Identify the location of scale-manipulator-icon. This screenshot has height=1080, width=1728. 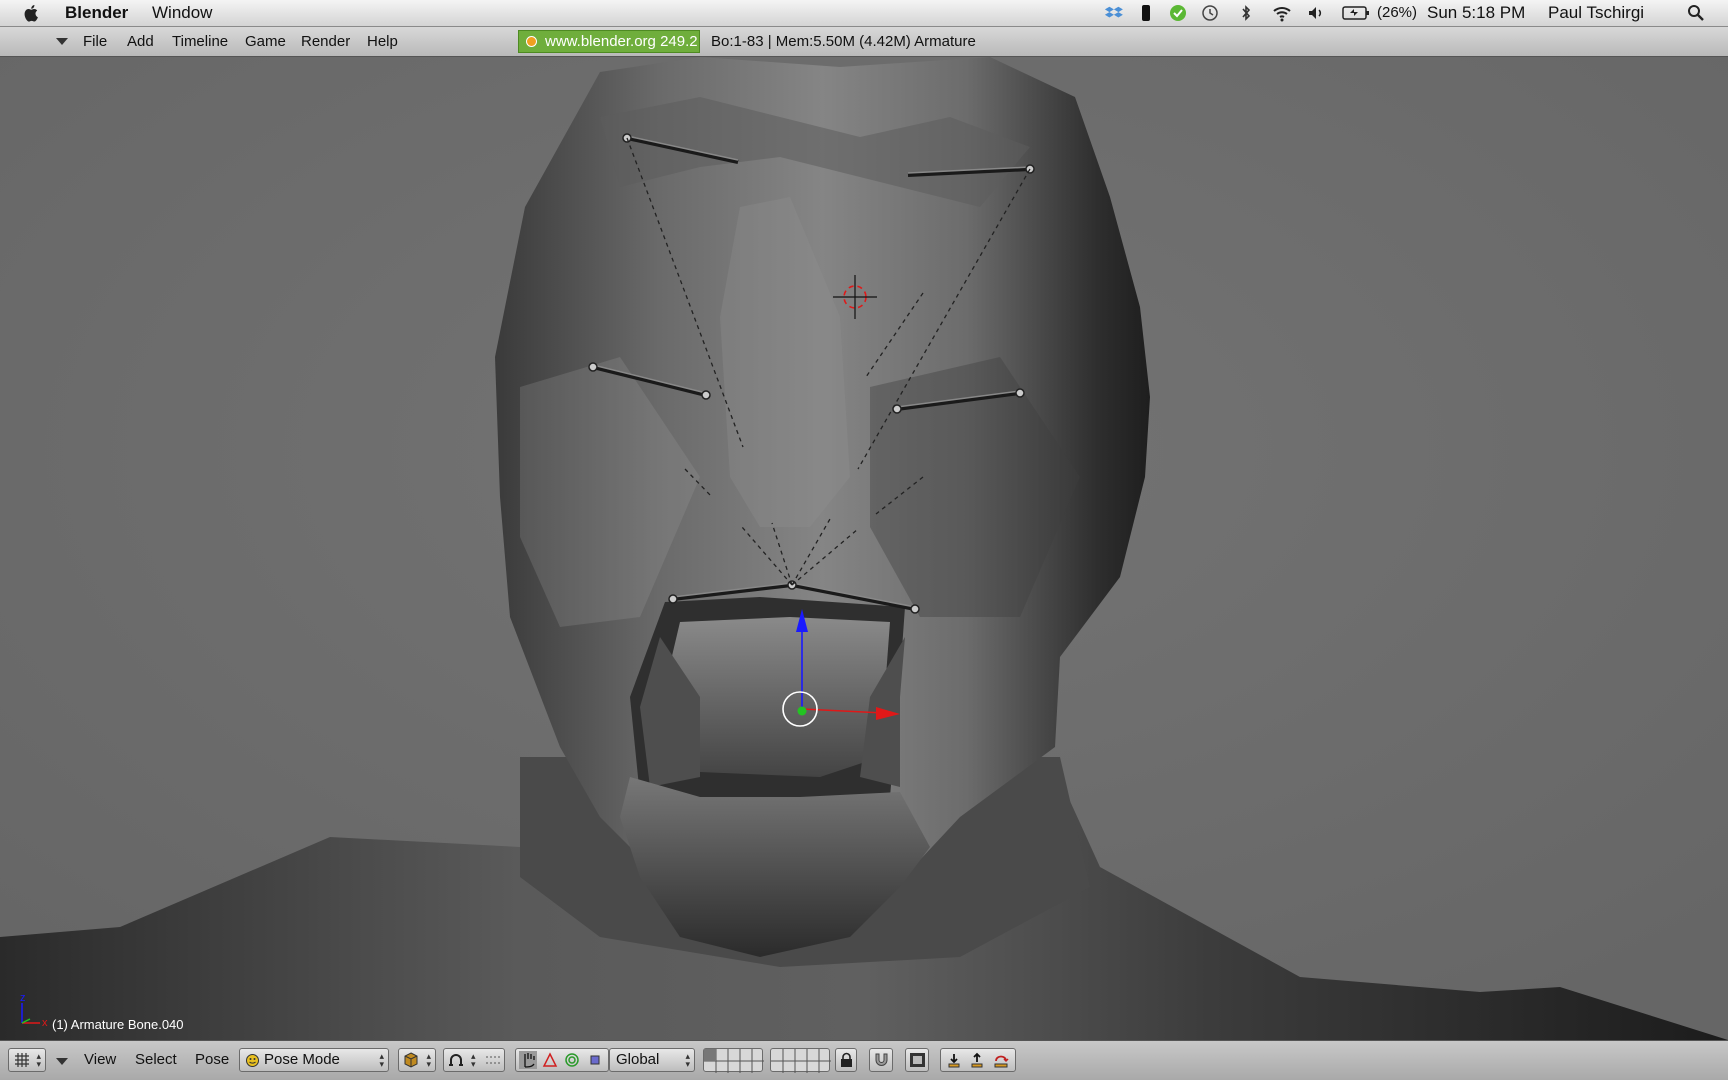
(595, 1060).